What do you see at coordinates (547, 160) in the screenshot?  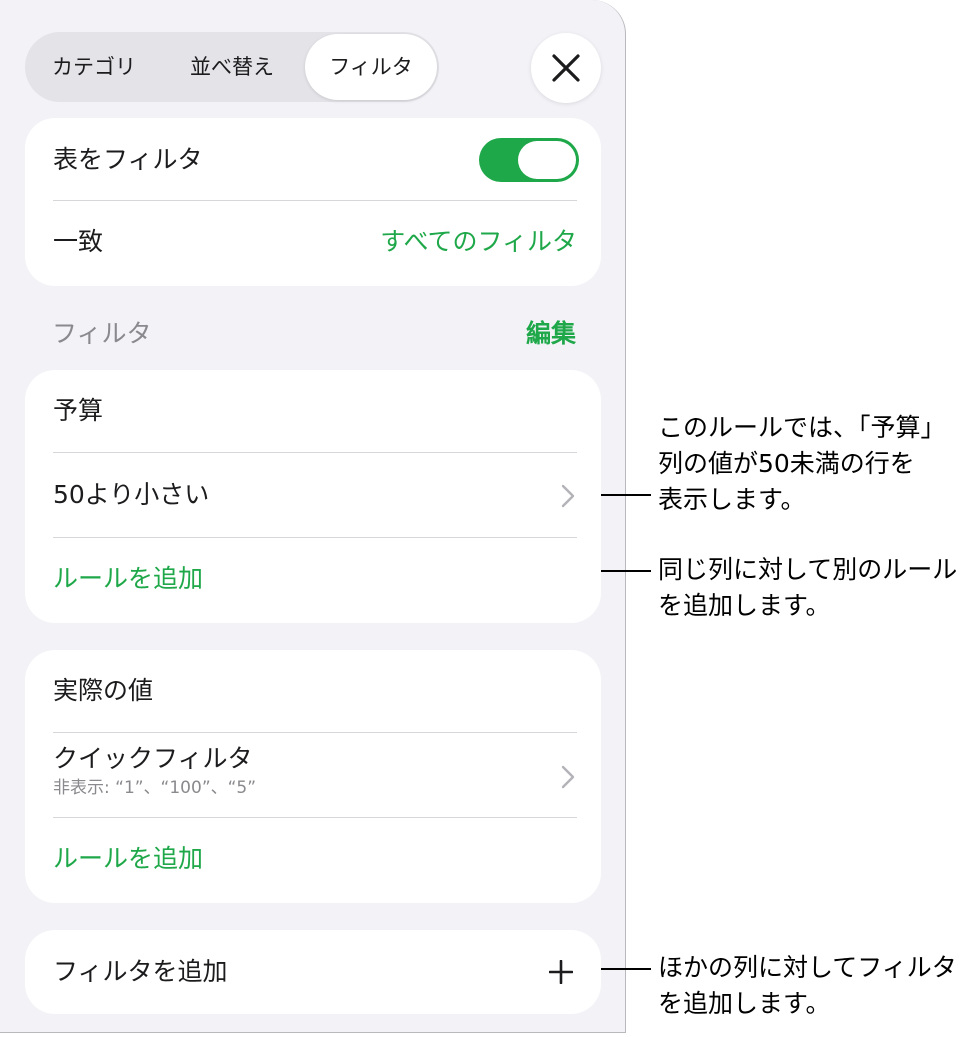 I see `toggle-knob` at bounding box center [547, 160].